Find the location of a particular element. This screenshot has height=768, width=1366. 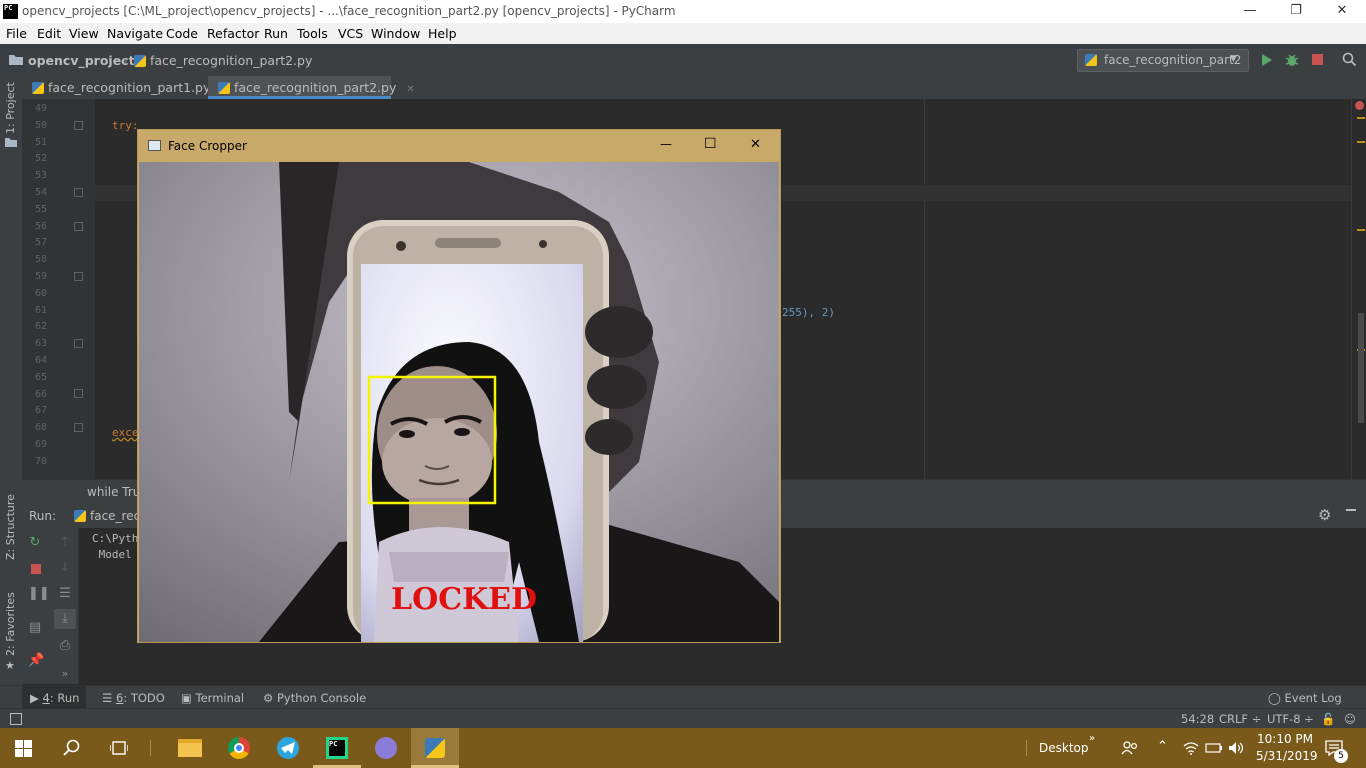

tool-tab-todo: ☰ 6: TODO is located at coordinates (133, 698).